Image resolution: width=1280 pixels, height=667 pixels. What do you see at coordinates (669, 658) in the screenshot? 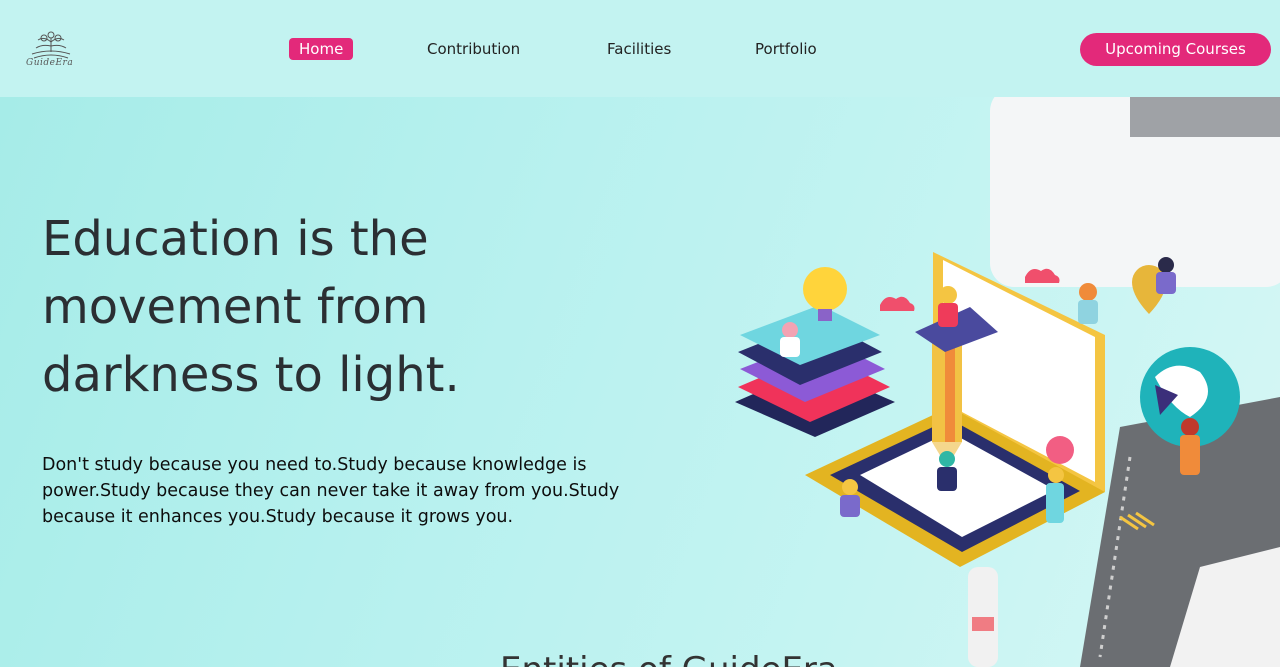
I see `next-section-title: Entities of GuideEra` at bounding box center [669, 658].